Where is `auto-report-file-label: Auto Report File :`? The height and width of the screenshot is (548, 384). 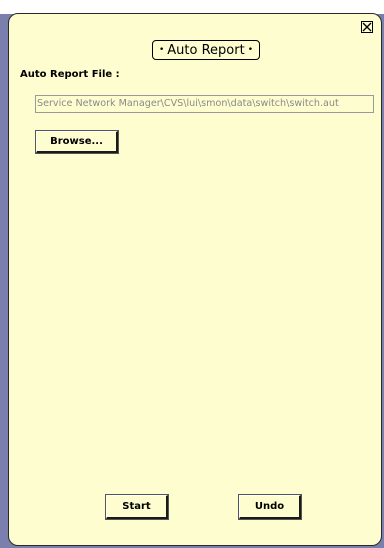
auto-report-file-label: Auto Report File : is located at coordinates (70, 74).